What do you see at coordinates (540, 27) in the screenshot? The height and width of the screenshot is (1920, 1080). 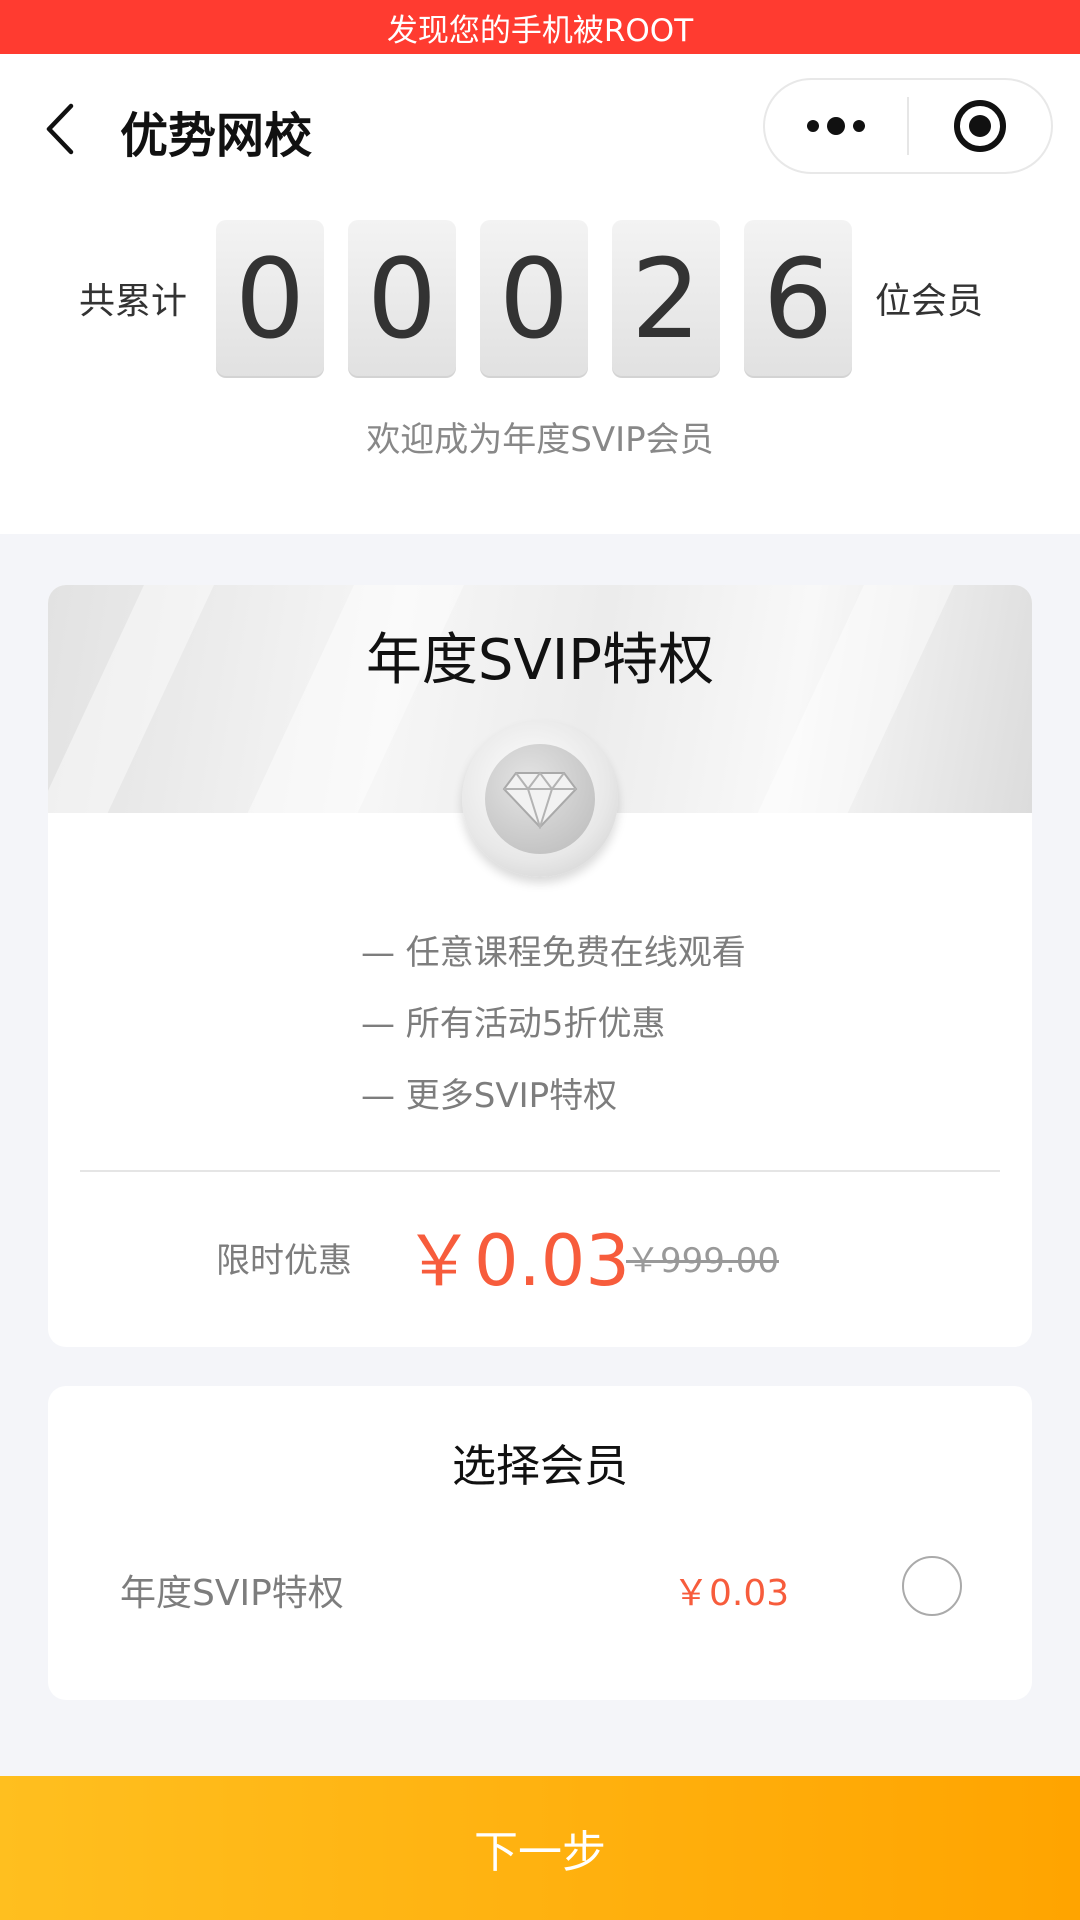 I see `root-warning-banner: 发现您的手机被ROOT` at bounding box center [540, 27].